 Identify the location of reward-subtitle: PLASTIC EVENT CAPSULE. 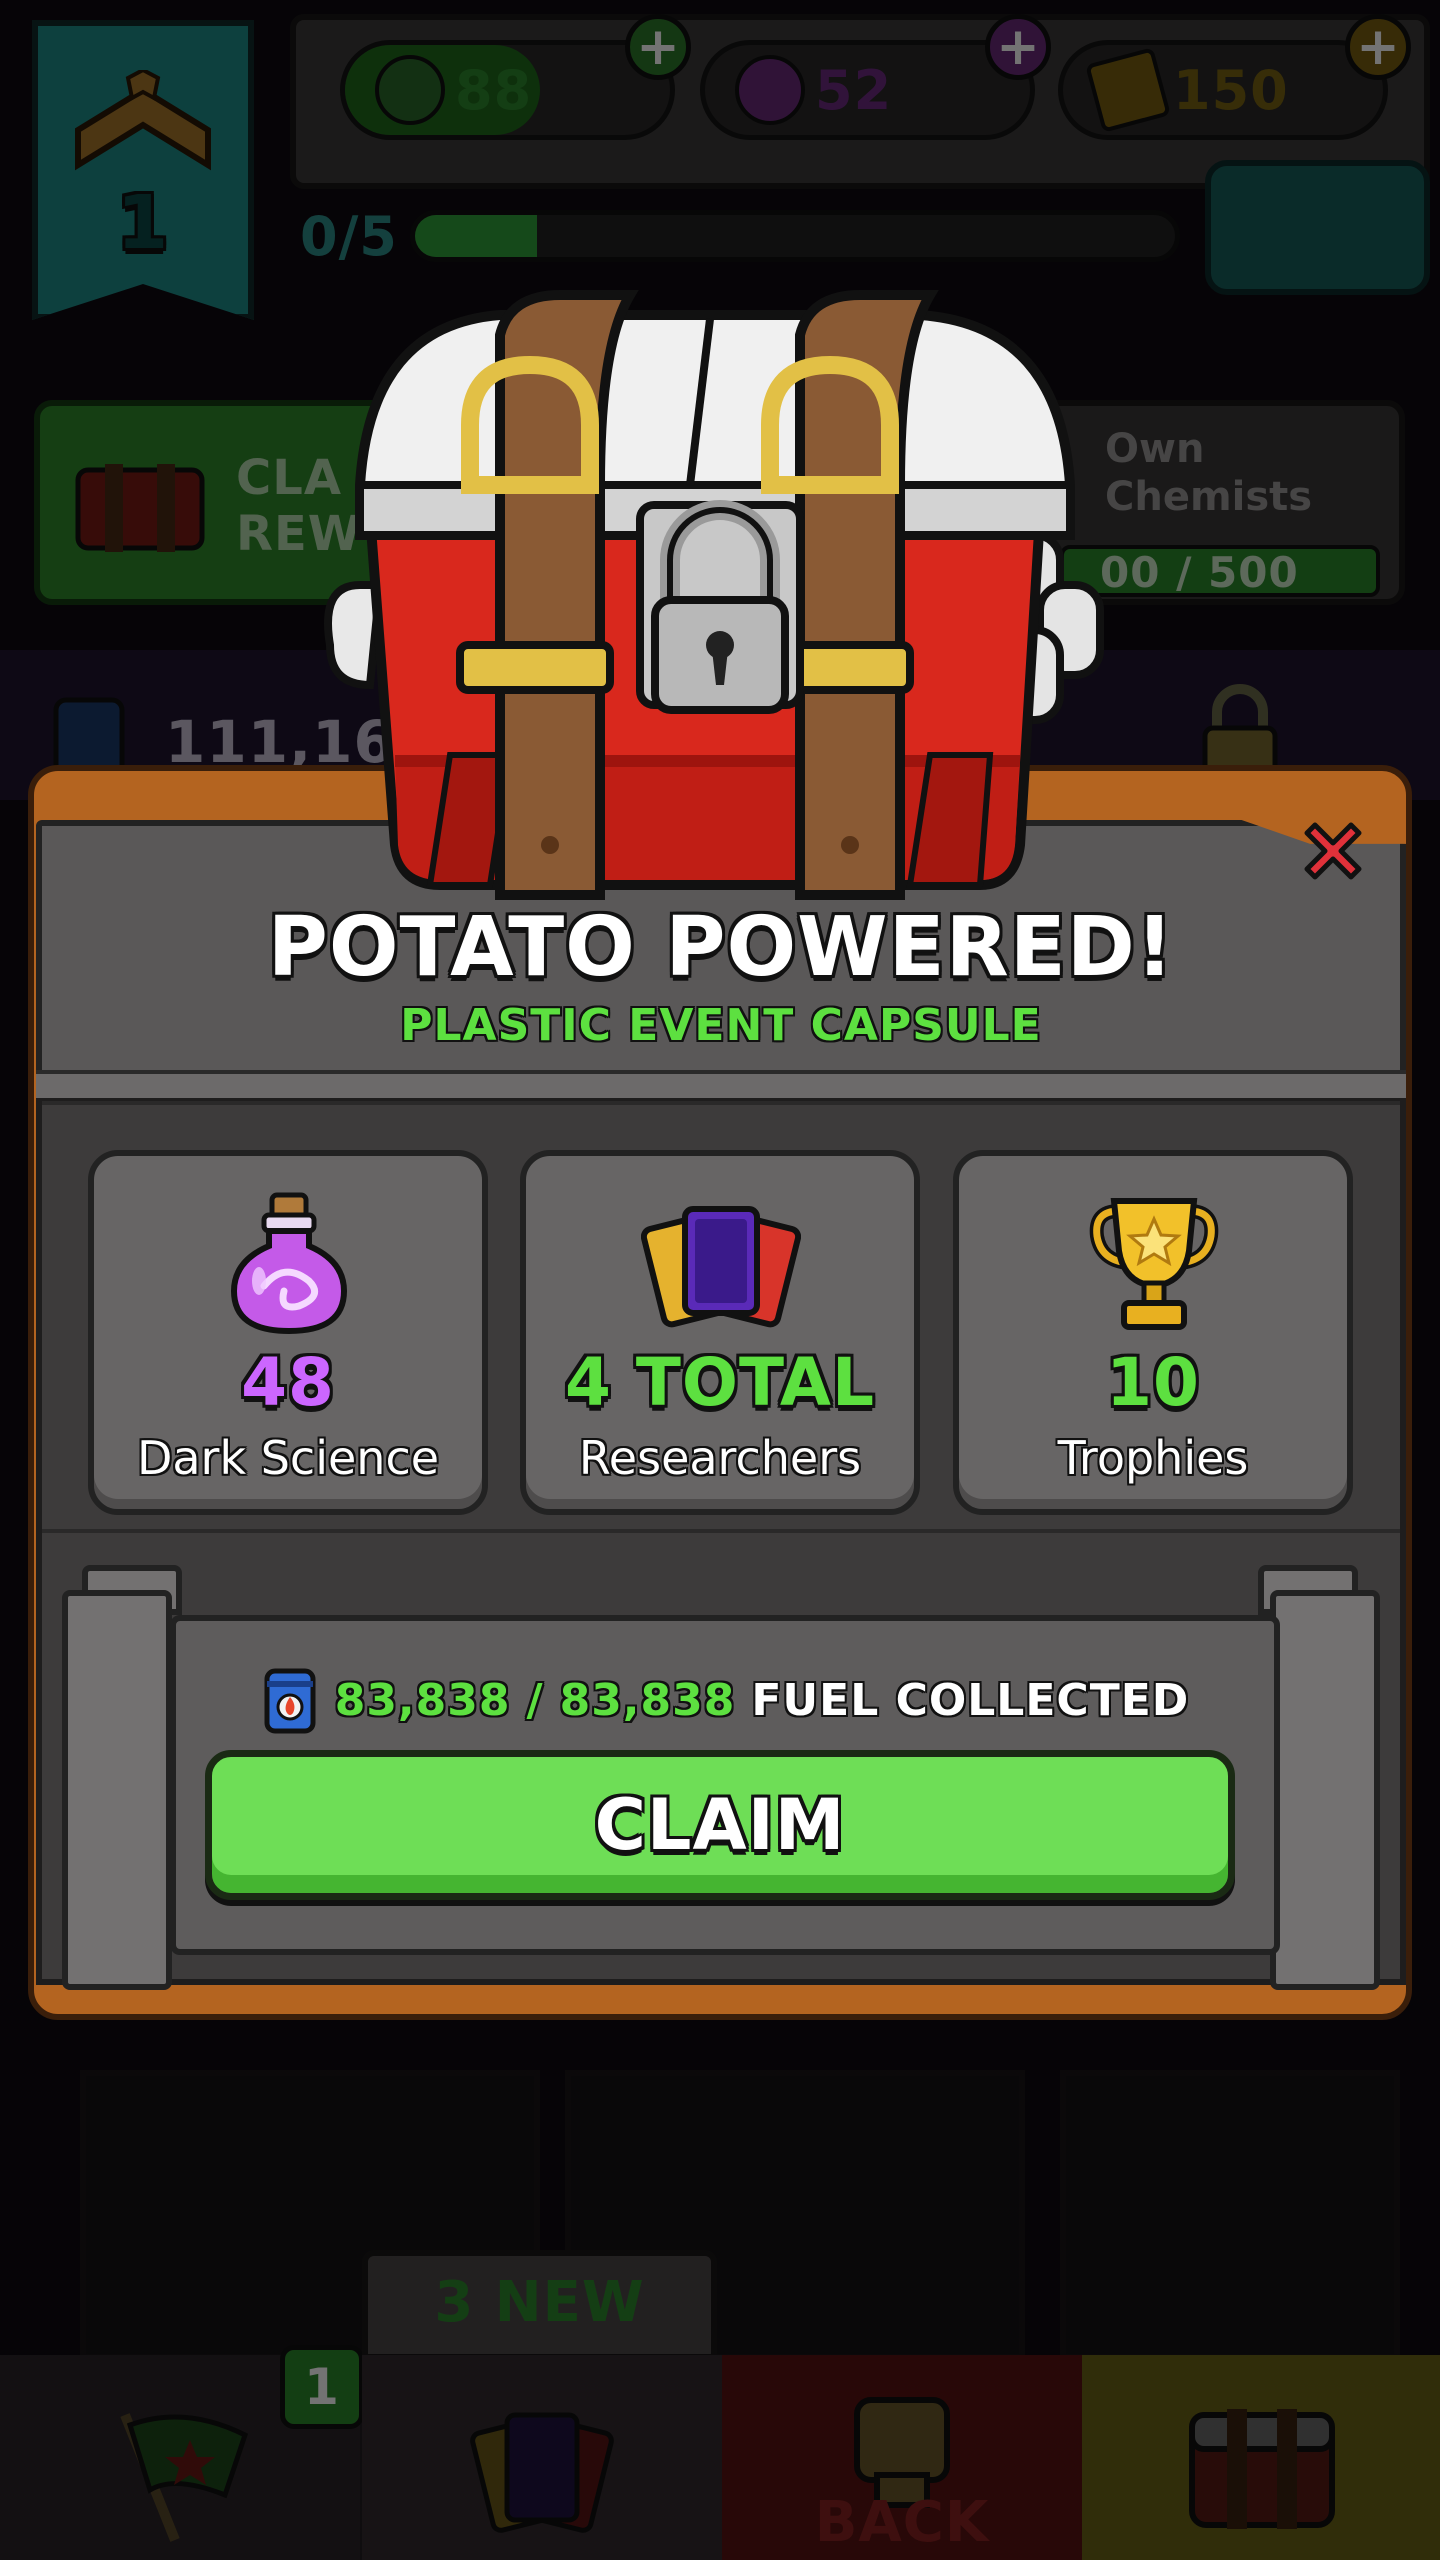
(721, 1025).